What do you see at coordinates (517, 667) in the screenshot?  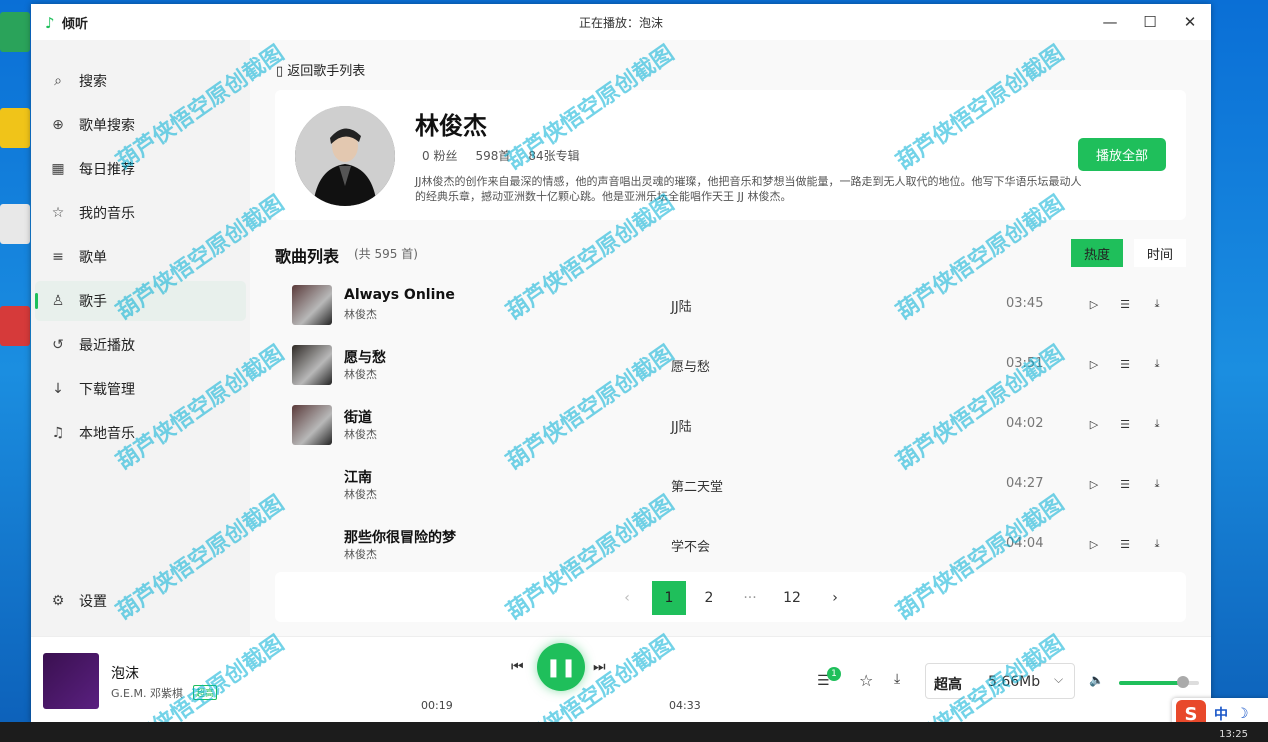 I see `previous-track-icon: ⏮` at bounding box center [517, 667].